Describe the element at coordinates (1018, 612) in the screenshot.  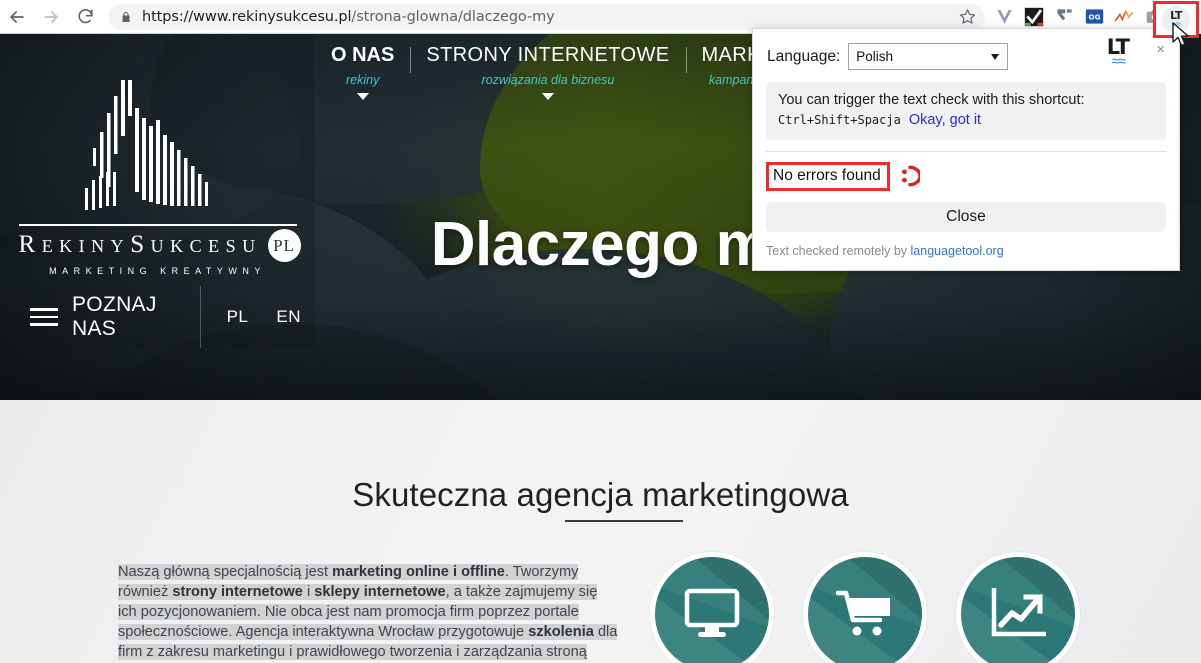
I see `growth-chart-icon` at that location.